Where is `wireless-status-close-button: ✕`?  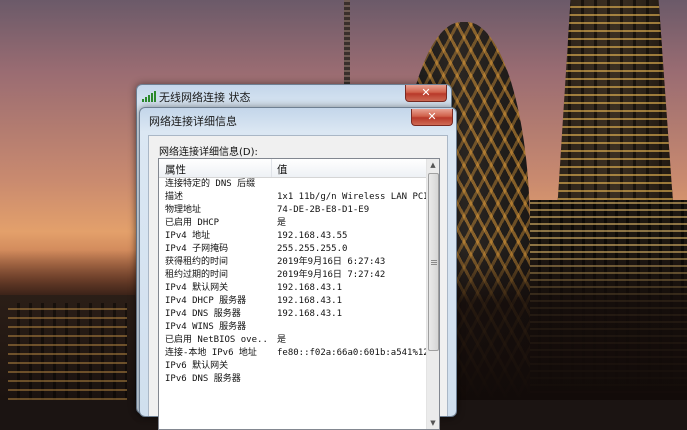
wireless-status-close-button: ✕ is located at coordinates (426, 93).